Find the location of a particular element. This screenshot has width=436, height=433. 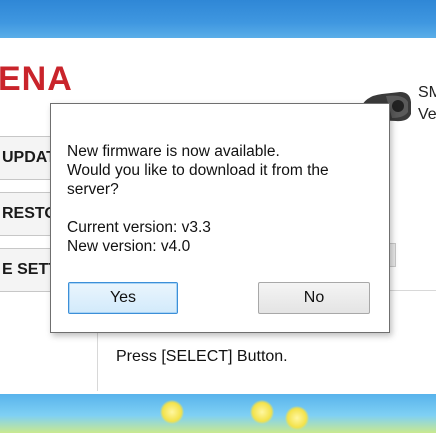

instruction-text: Press [SELECT] Button. is located at coordinates (202, 356).